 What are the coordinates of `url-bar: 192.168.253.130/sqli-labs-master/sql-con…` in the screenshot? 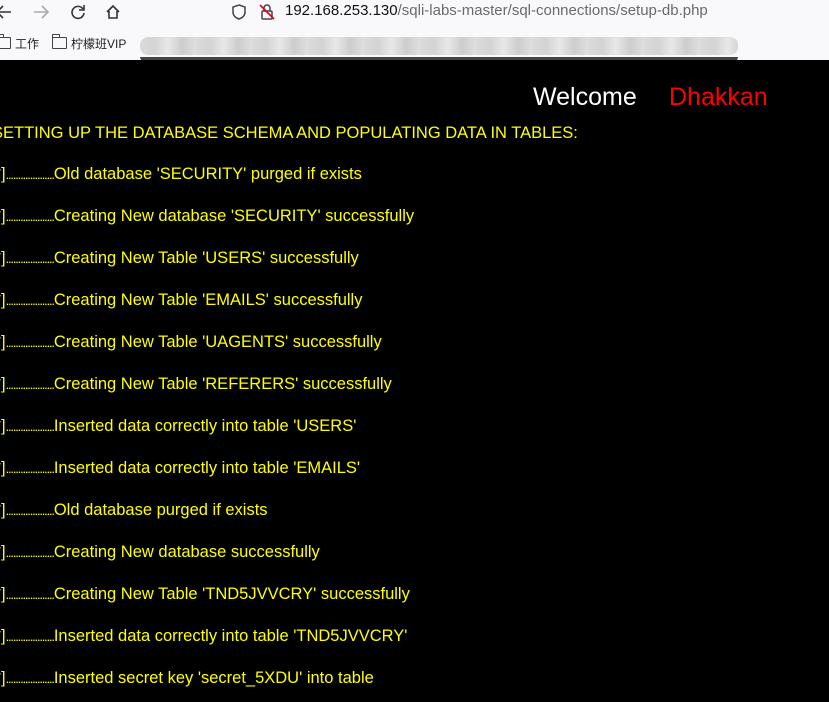 It's located at (496, 11).